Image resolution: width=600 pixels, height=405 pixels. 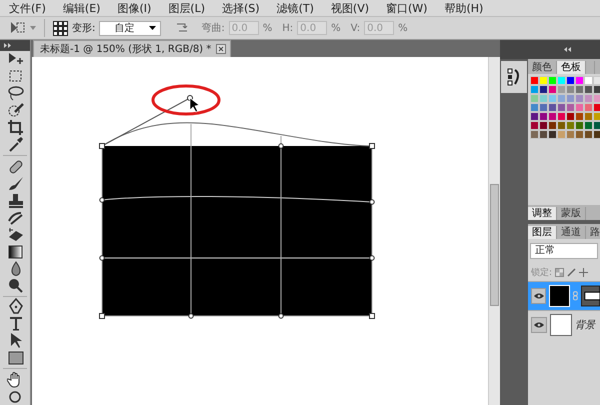 I want to click on rectangle-tool-icon, so click(x=15, y=357).